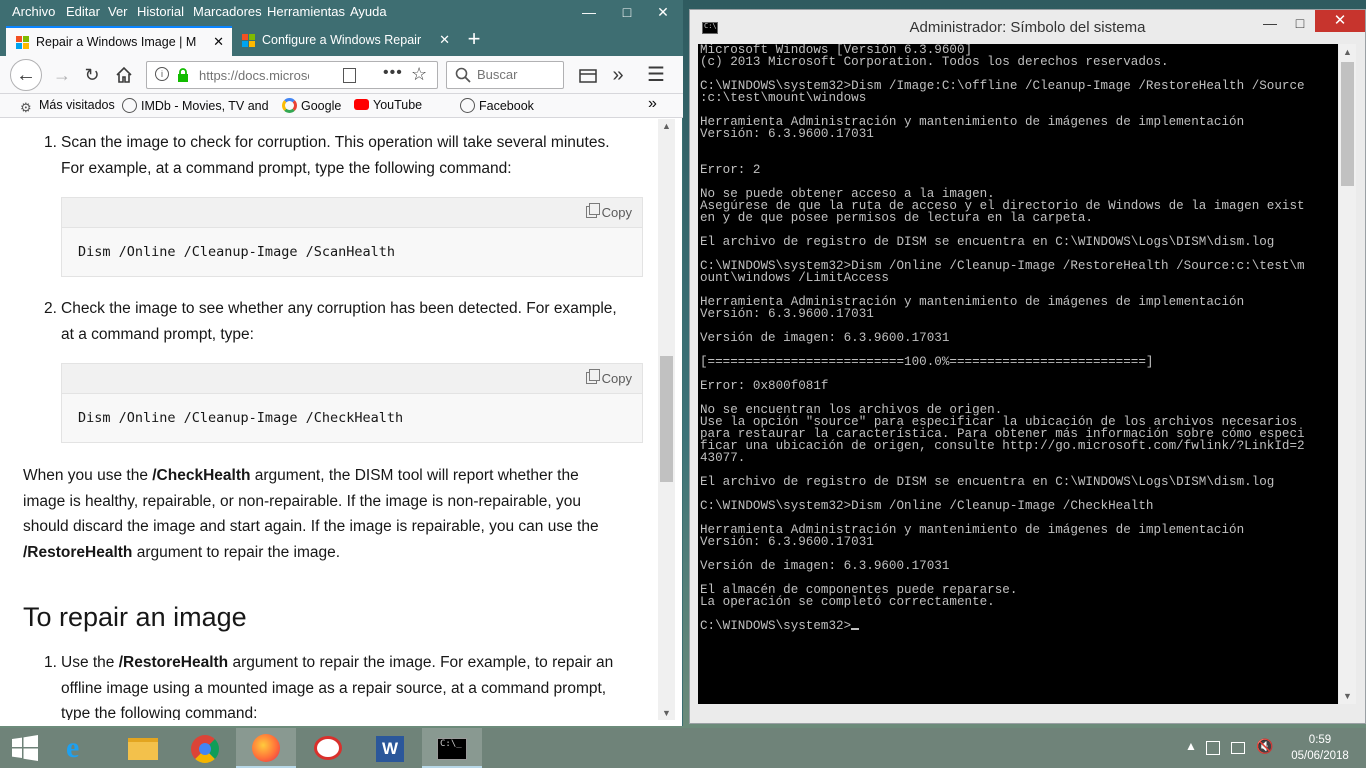 Image resolution: width=1366 pixels, height=768 pixels. I want to click on home-icon, so click(124, 74).